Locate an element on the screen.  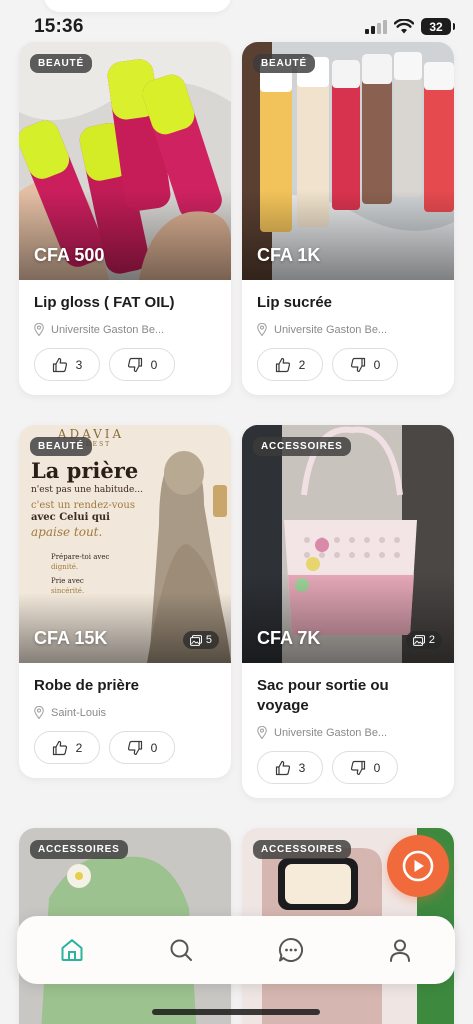
home-icon is located at coordinates (72, 950).